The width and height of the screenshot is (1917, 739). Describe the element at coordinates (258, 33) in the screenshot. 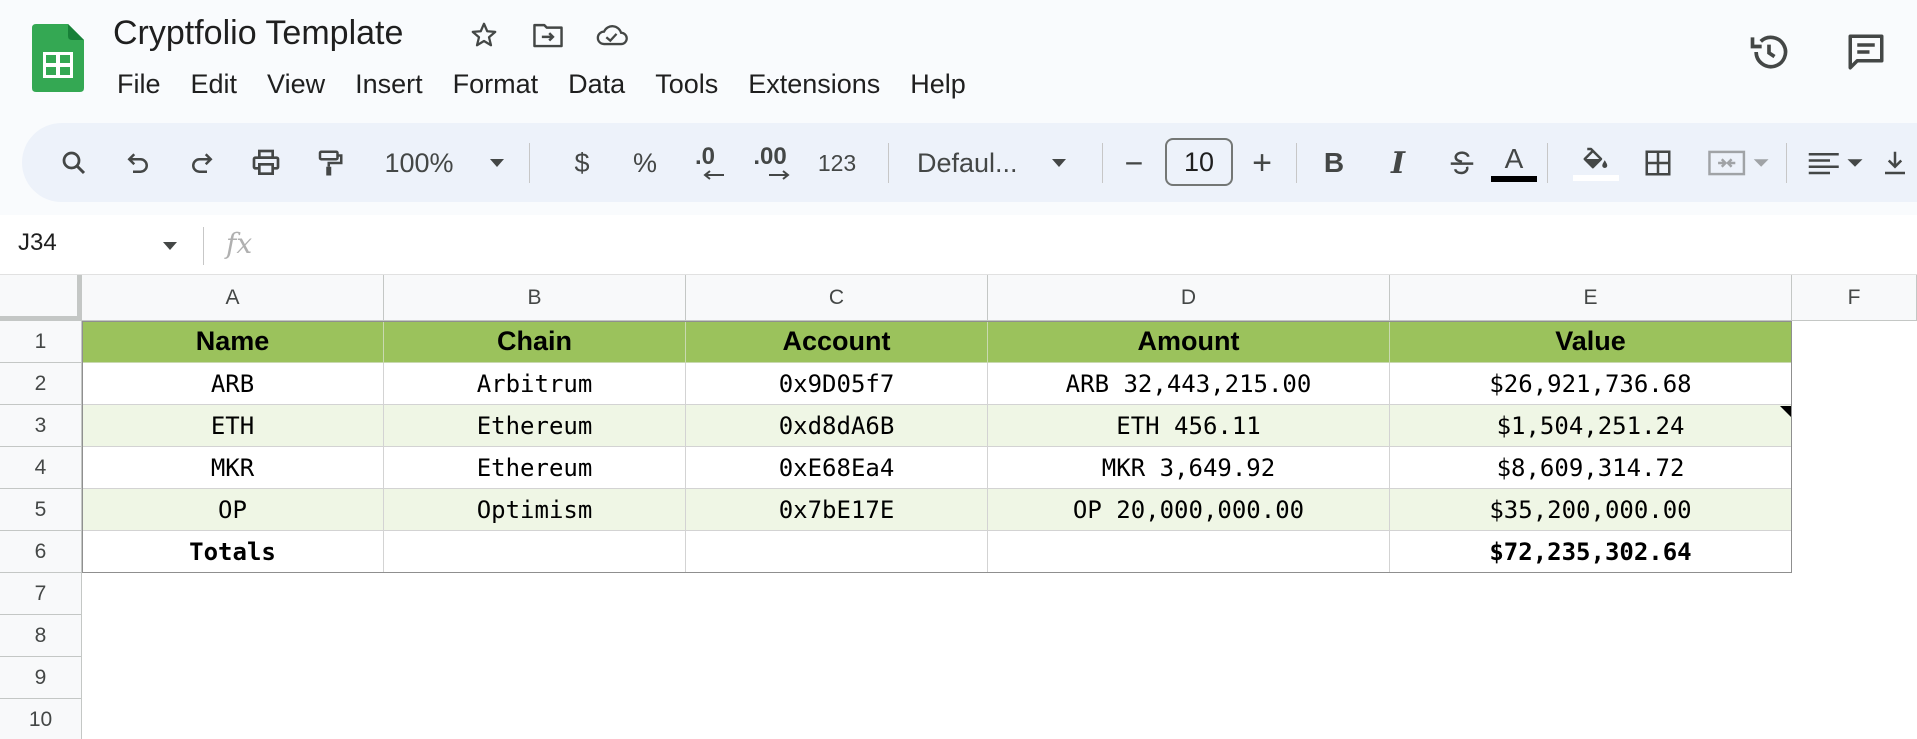

I see `document-title: Cryptfolio Template` at that location.